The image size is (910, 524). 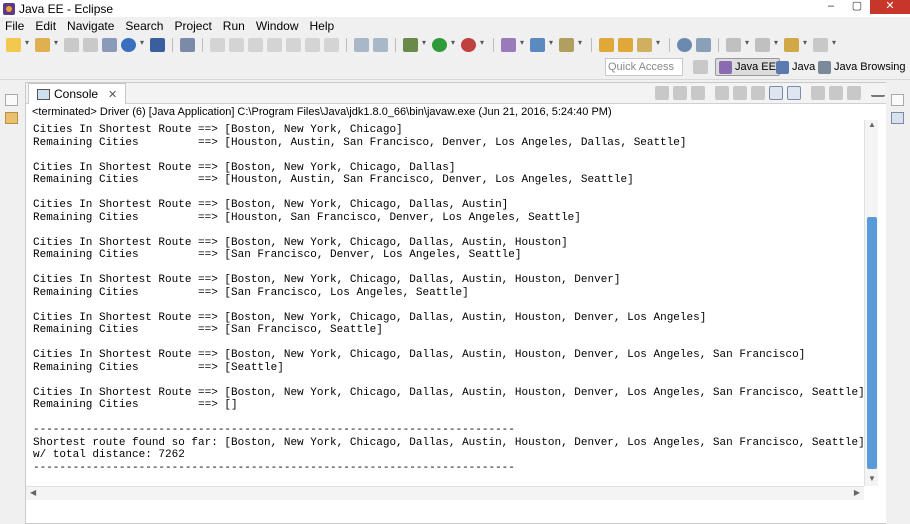 What do you see at coordinates (777, 45) in the screenshot?
I see `previous-annotation-dropdown-icon: ▾` at bounding box center [777, 45].